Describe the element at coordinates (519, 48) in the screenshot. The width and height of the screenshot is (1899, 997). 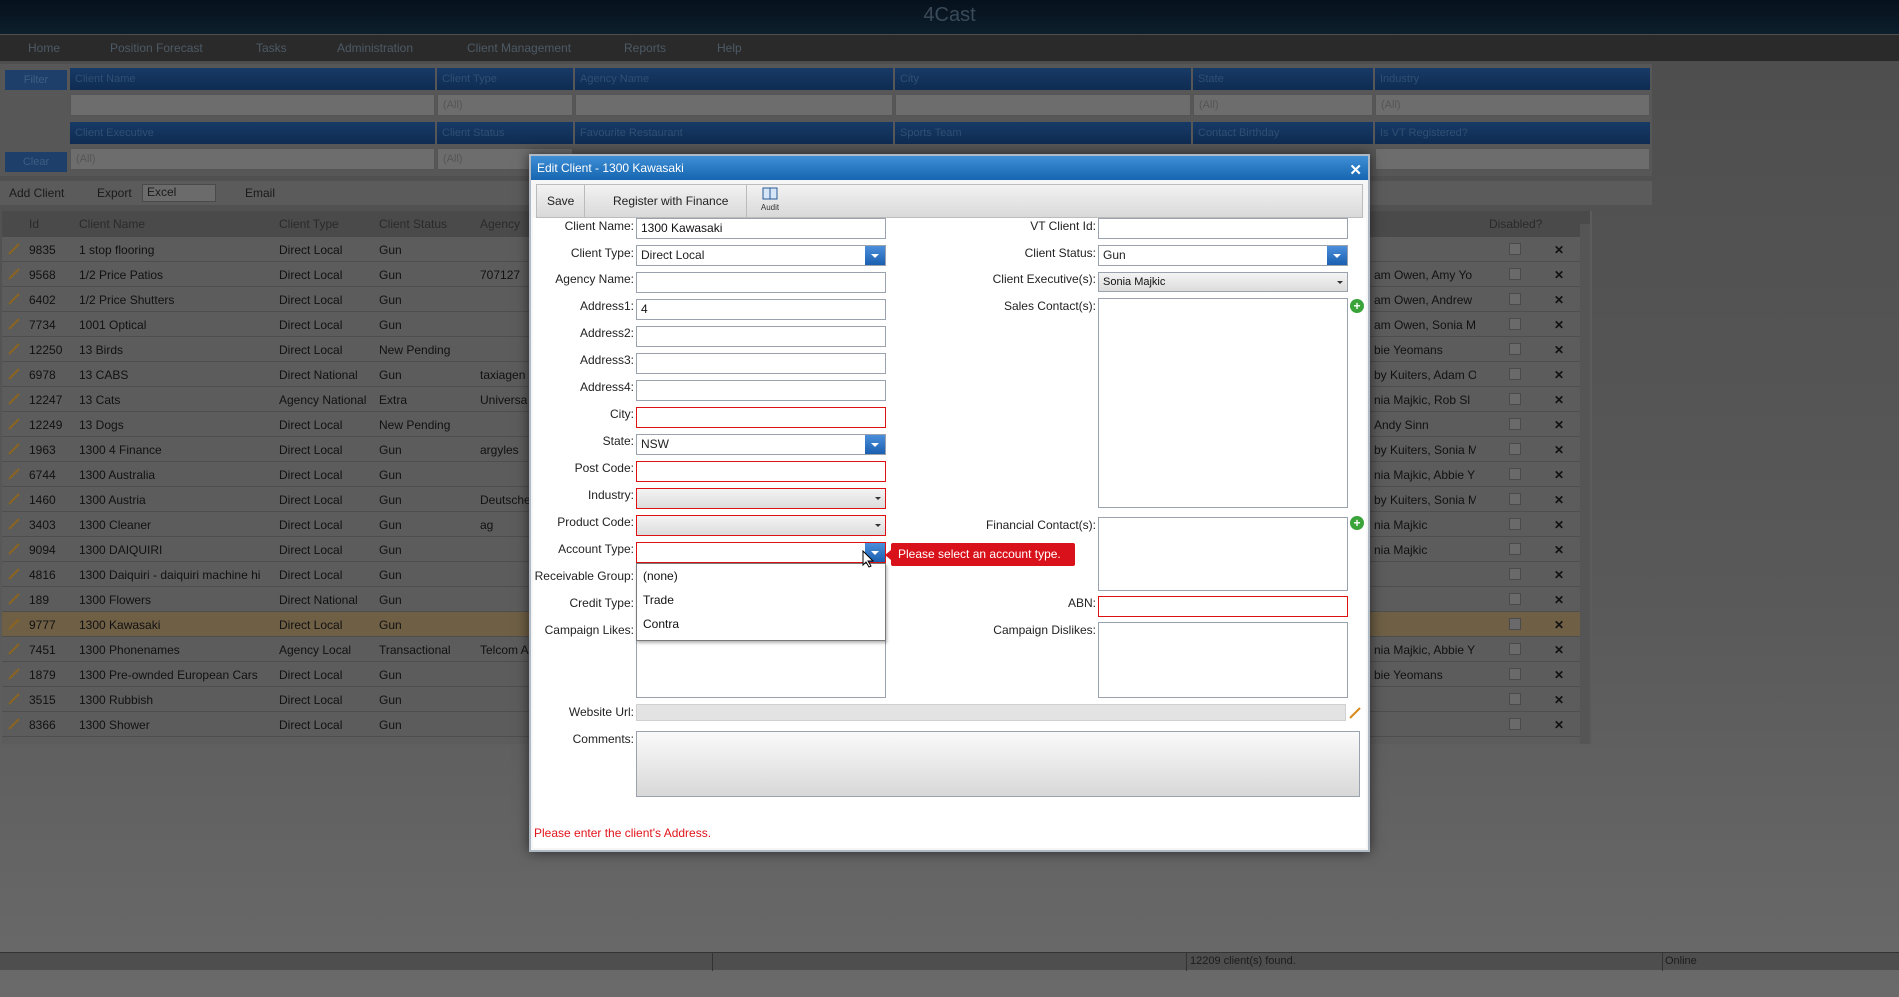
I see `menu-client-management: Client Management` at that location.